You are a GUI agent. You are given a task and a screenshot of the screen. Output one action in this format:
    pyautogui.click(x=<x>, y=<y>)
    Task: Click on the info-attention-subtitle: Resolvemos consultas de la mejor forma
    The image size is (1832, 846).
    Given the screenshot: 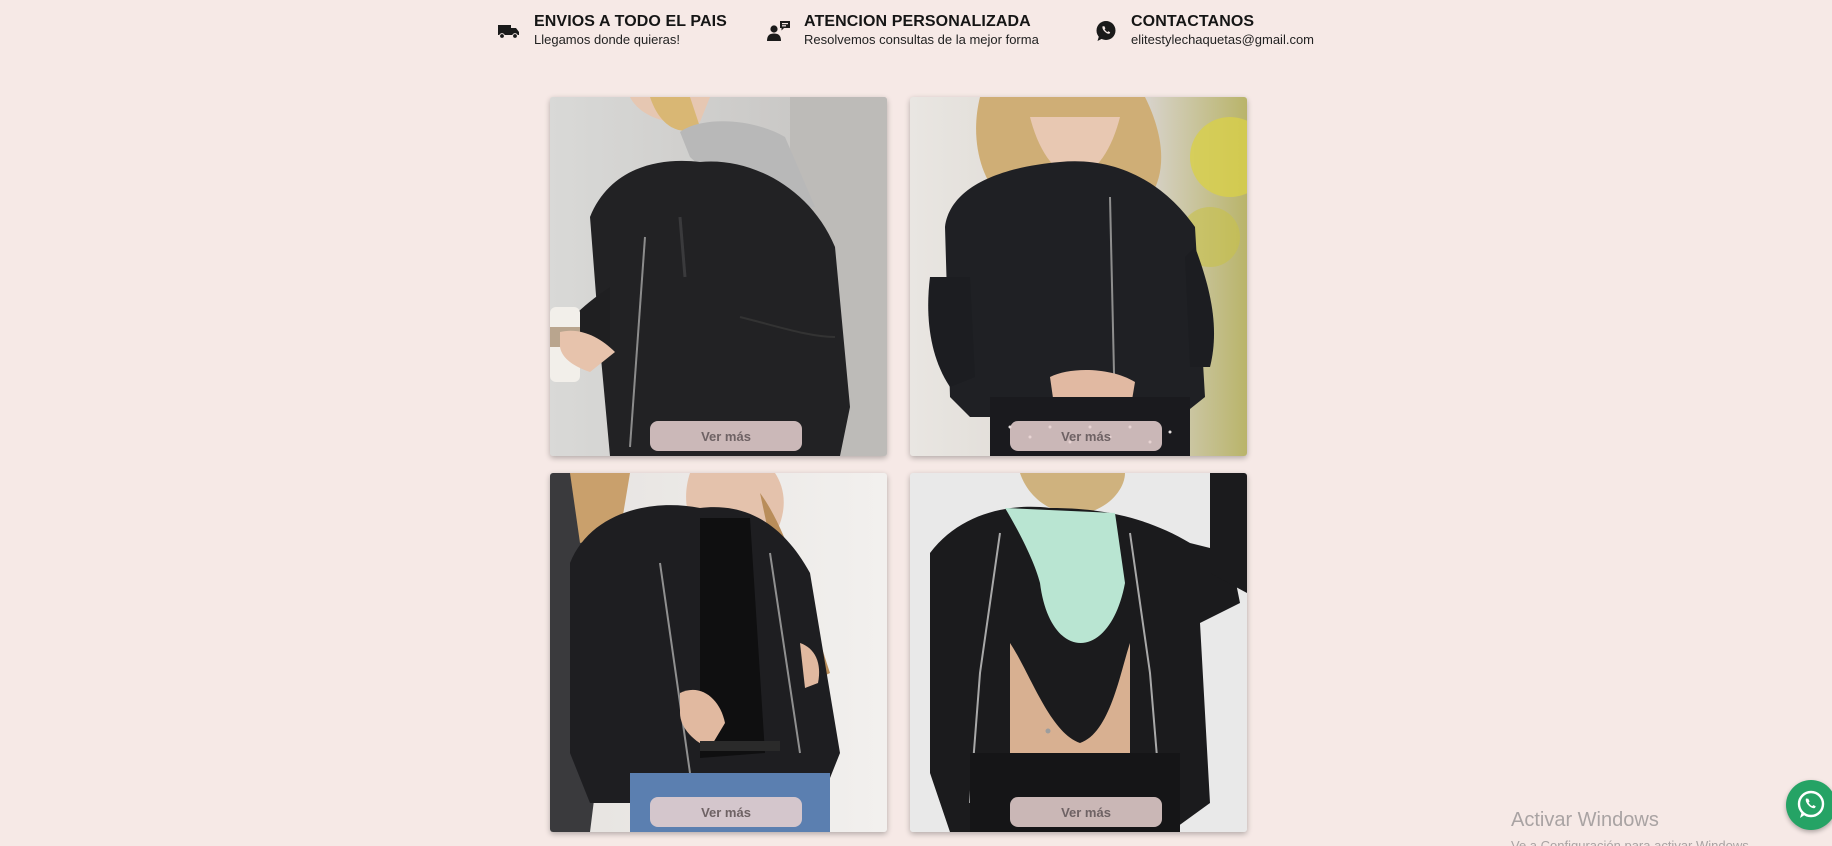 What is the action you would take?
    pyautogui.click(x=921, y=39)
    